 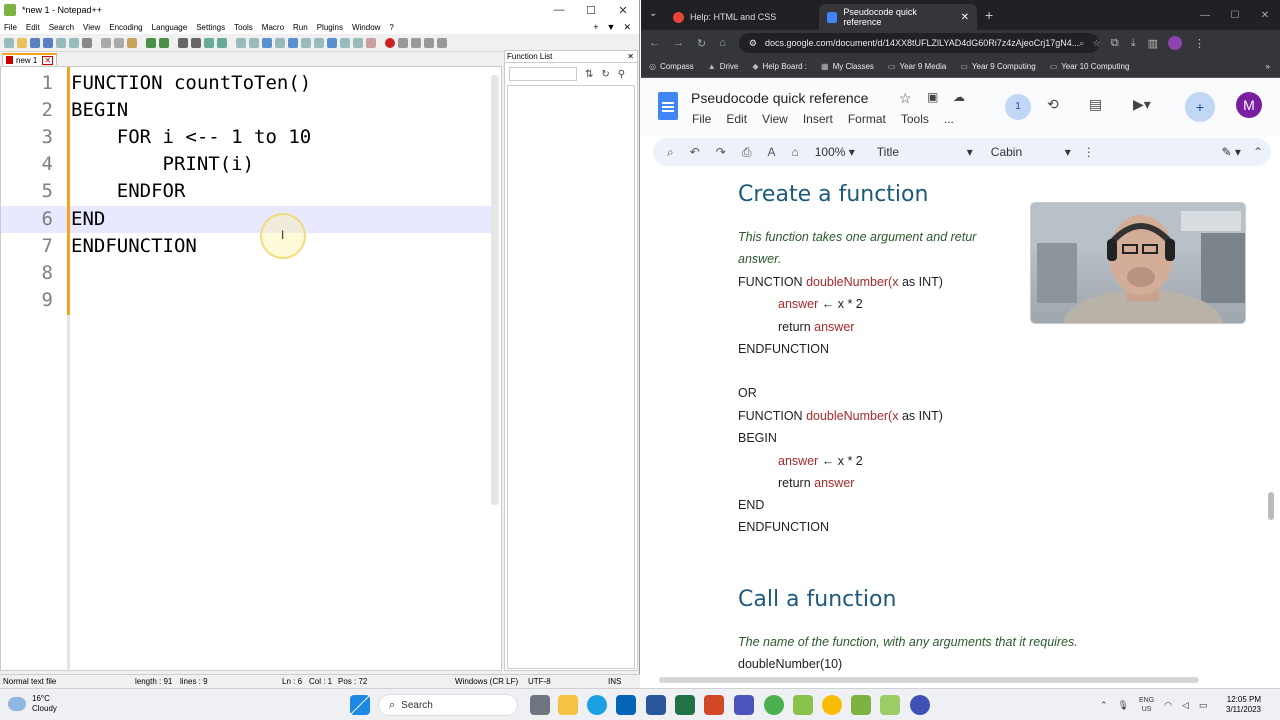 What do you see at coordinates (246, 273) in the screenshot?
I see `code-line: 8` at bounding box center [246, 273].